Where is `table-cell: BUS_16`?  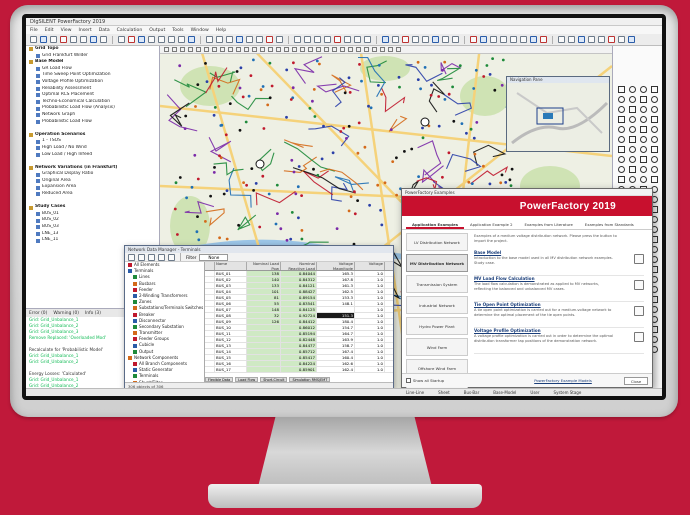 table-cell: BUS_16 is located at coordinates (231, 363).